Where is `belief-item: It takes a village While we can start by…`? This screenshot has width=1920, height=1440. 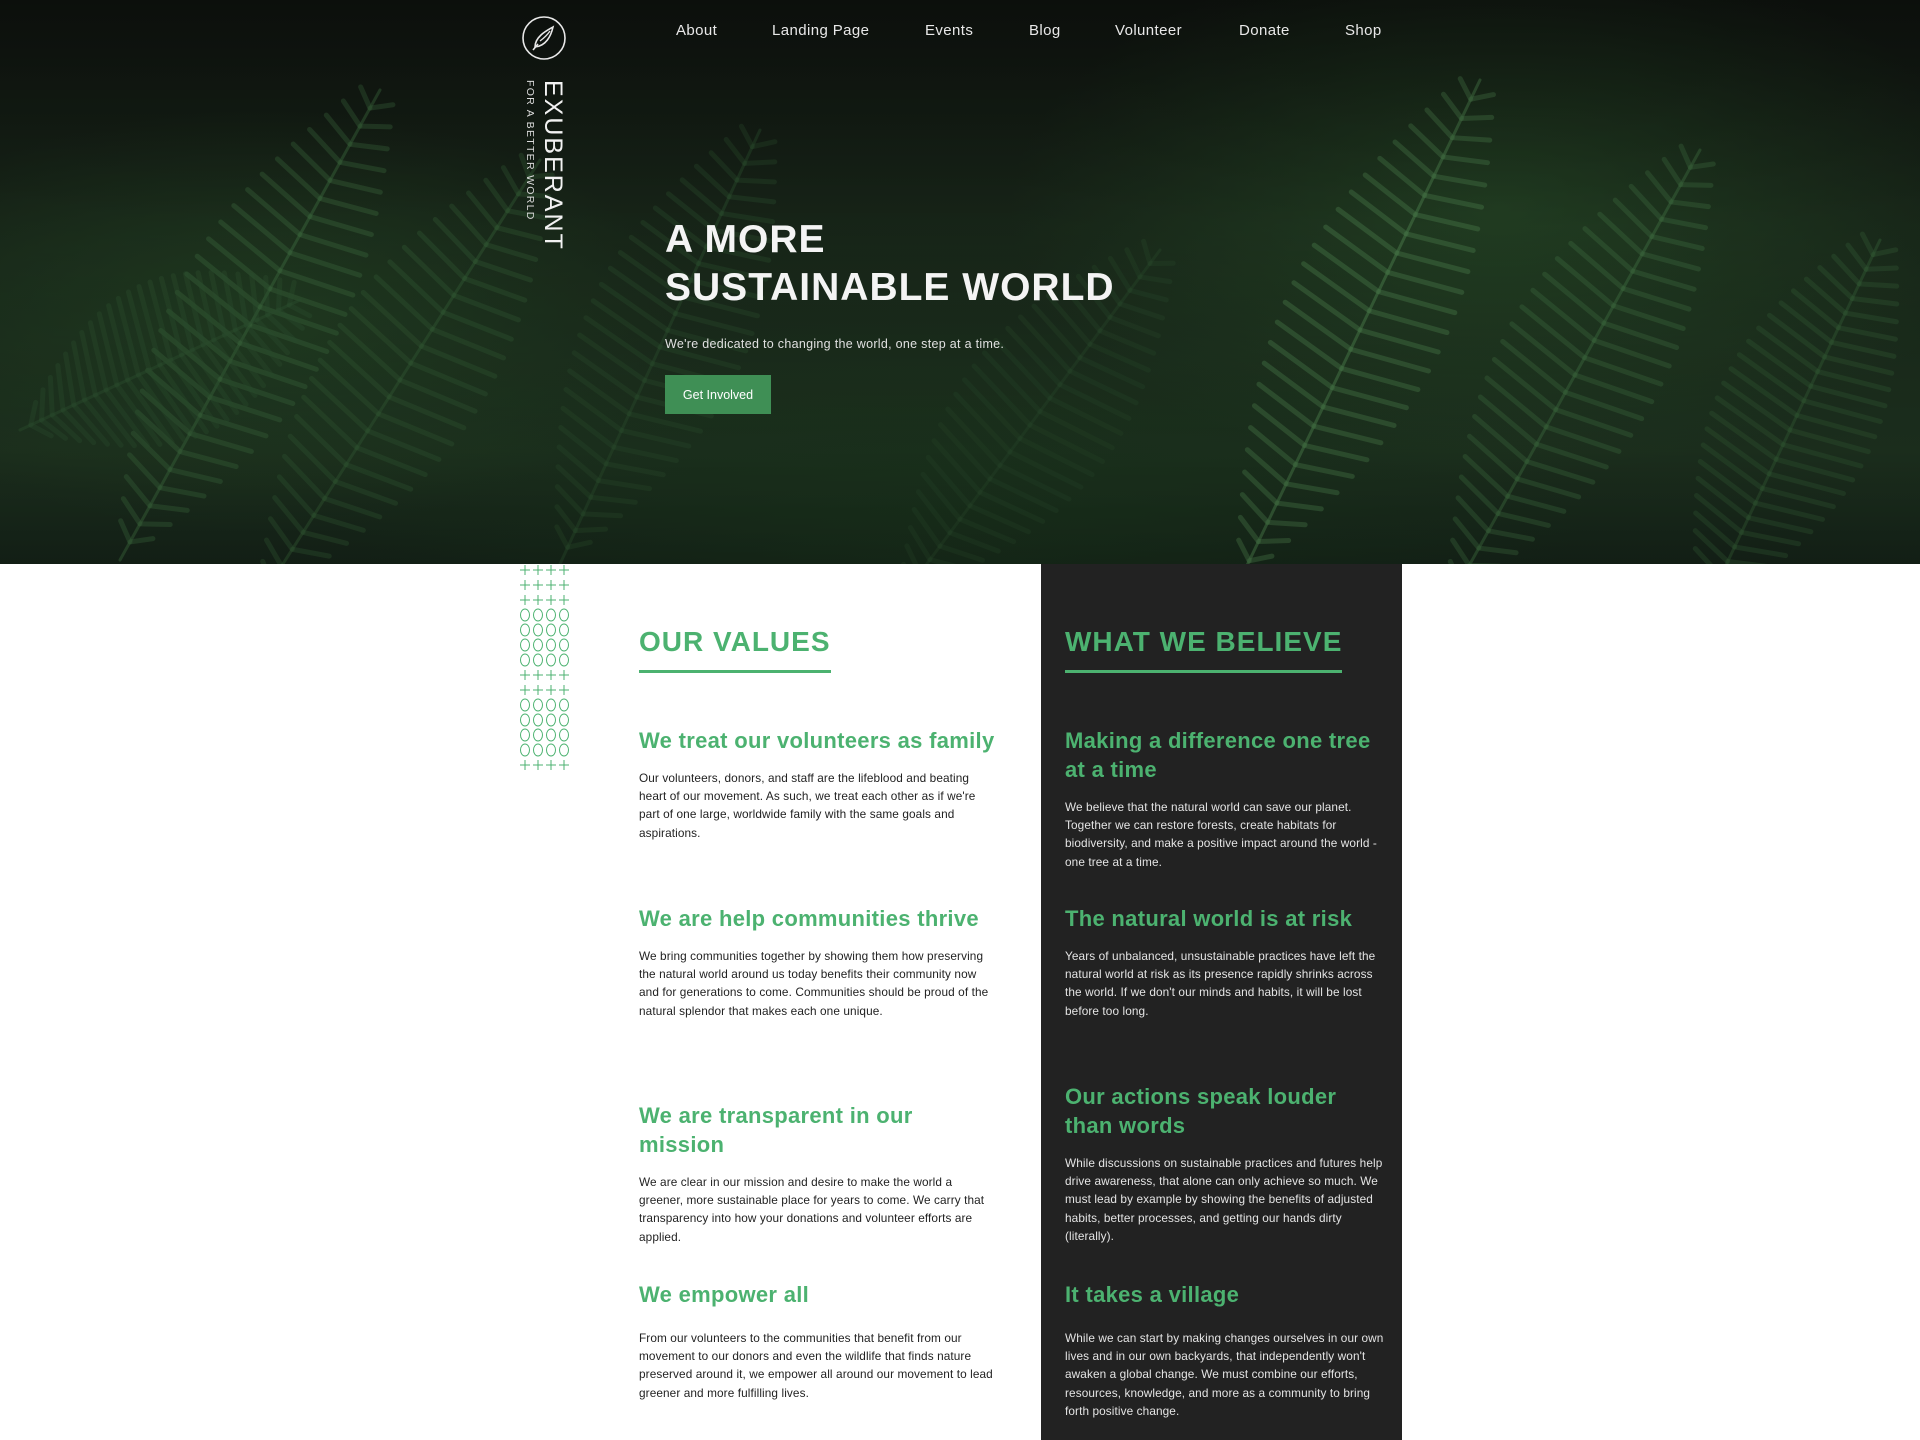
belief-item: It takes a village While we can start by… is located at coordinates (1225, 1350).